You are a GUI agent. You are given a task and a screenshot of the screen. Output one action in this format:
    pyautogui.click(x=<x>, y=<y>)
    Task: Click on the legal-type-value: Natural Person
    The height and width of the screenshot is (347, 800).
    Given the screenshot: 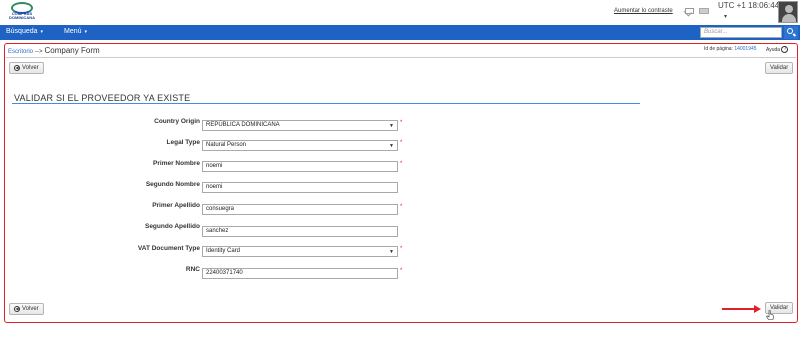 What is the action you would take?
    pyautogui.click(x=226, y=145)
    